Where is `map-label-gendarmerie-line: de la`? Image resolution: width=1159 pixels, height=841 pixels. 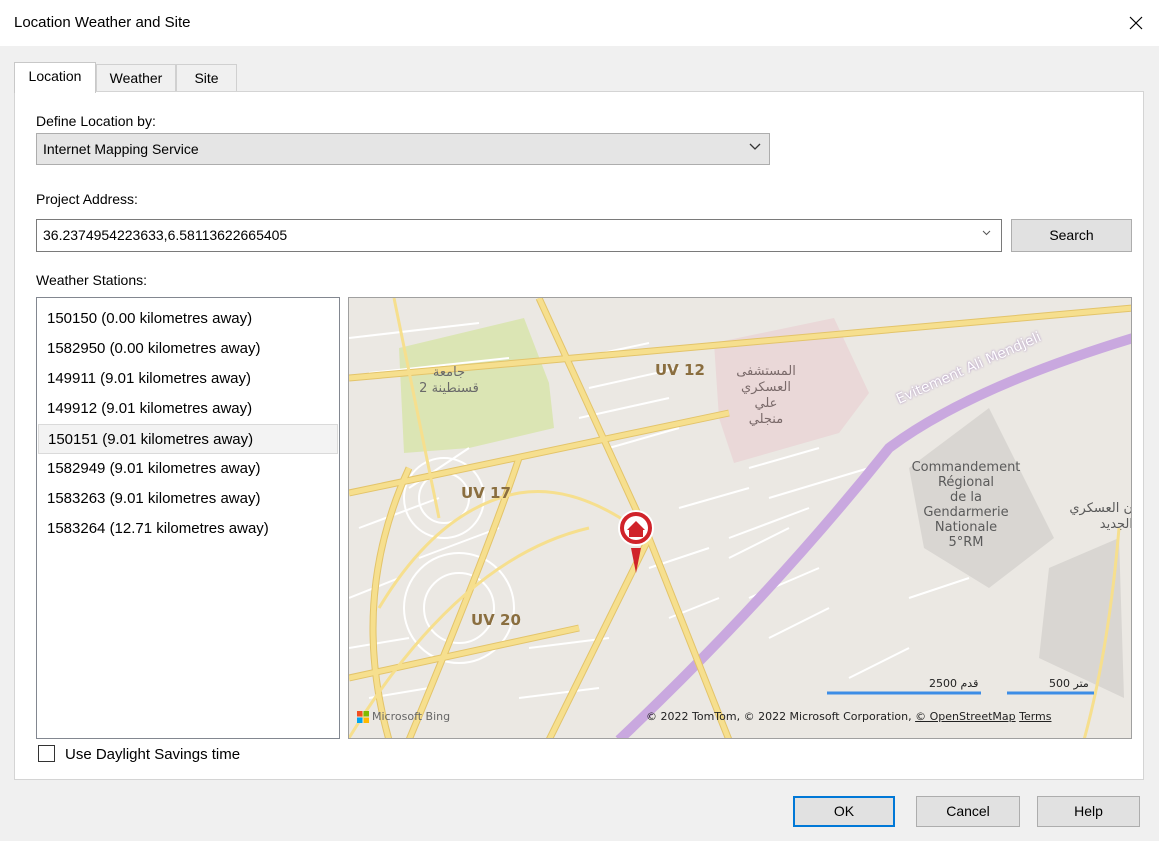
map-label-gendarmerie-line: de la is located at coordinates (966, 497).